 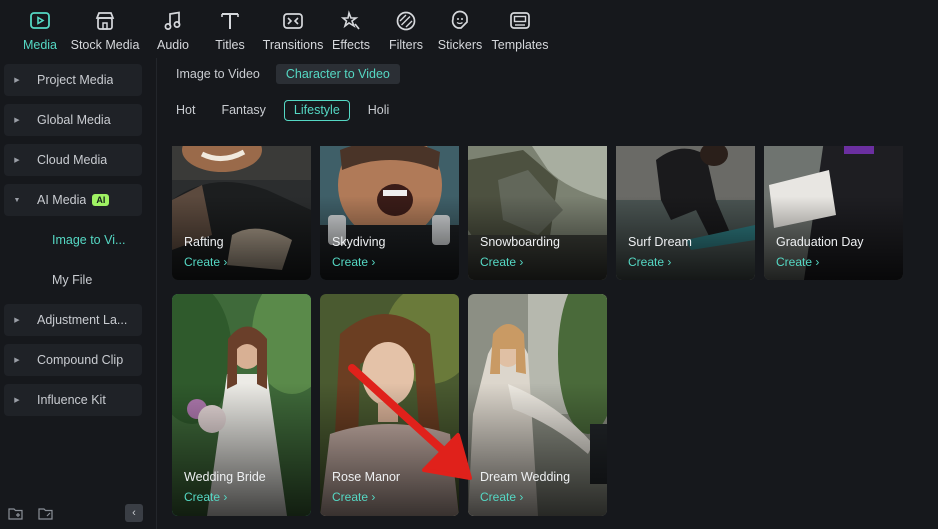 What do you see at coordinates (230, 45) in the screenshot?
I see `toolbar-titles-label: Titles` at bounding box center [230, 45].